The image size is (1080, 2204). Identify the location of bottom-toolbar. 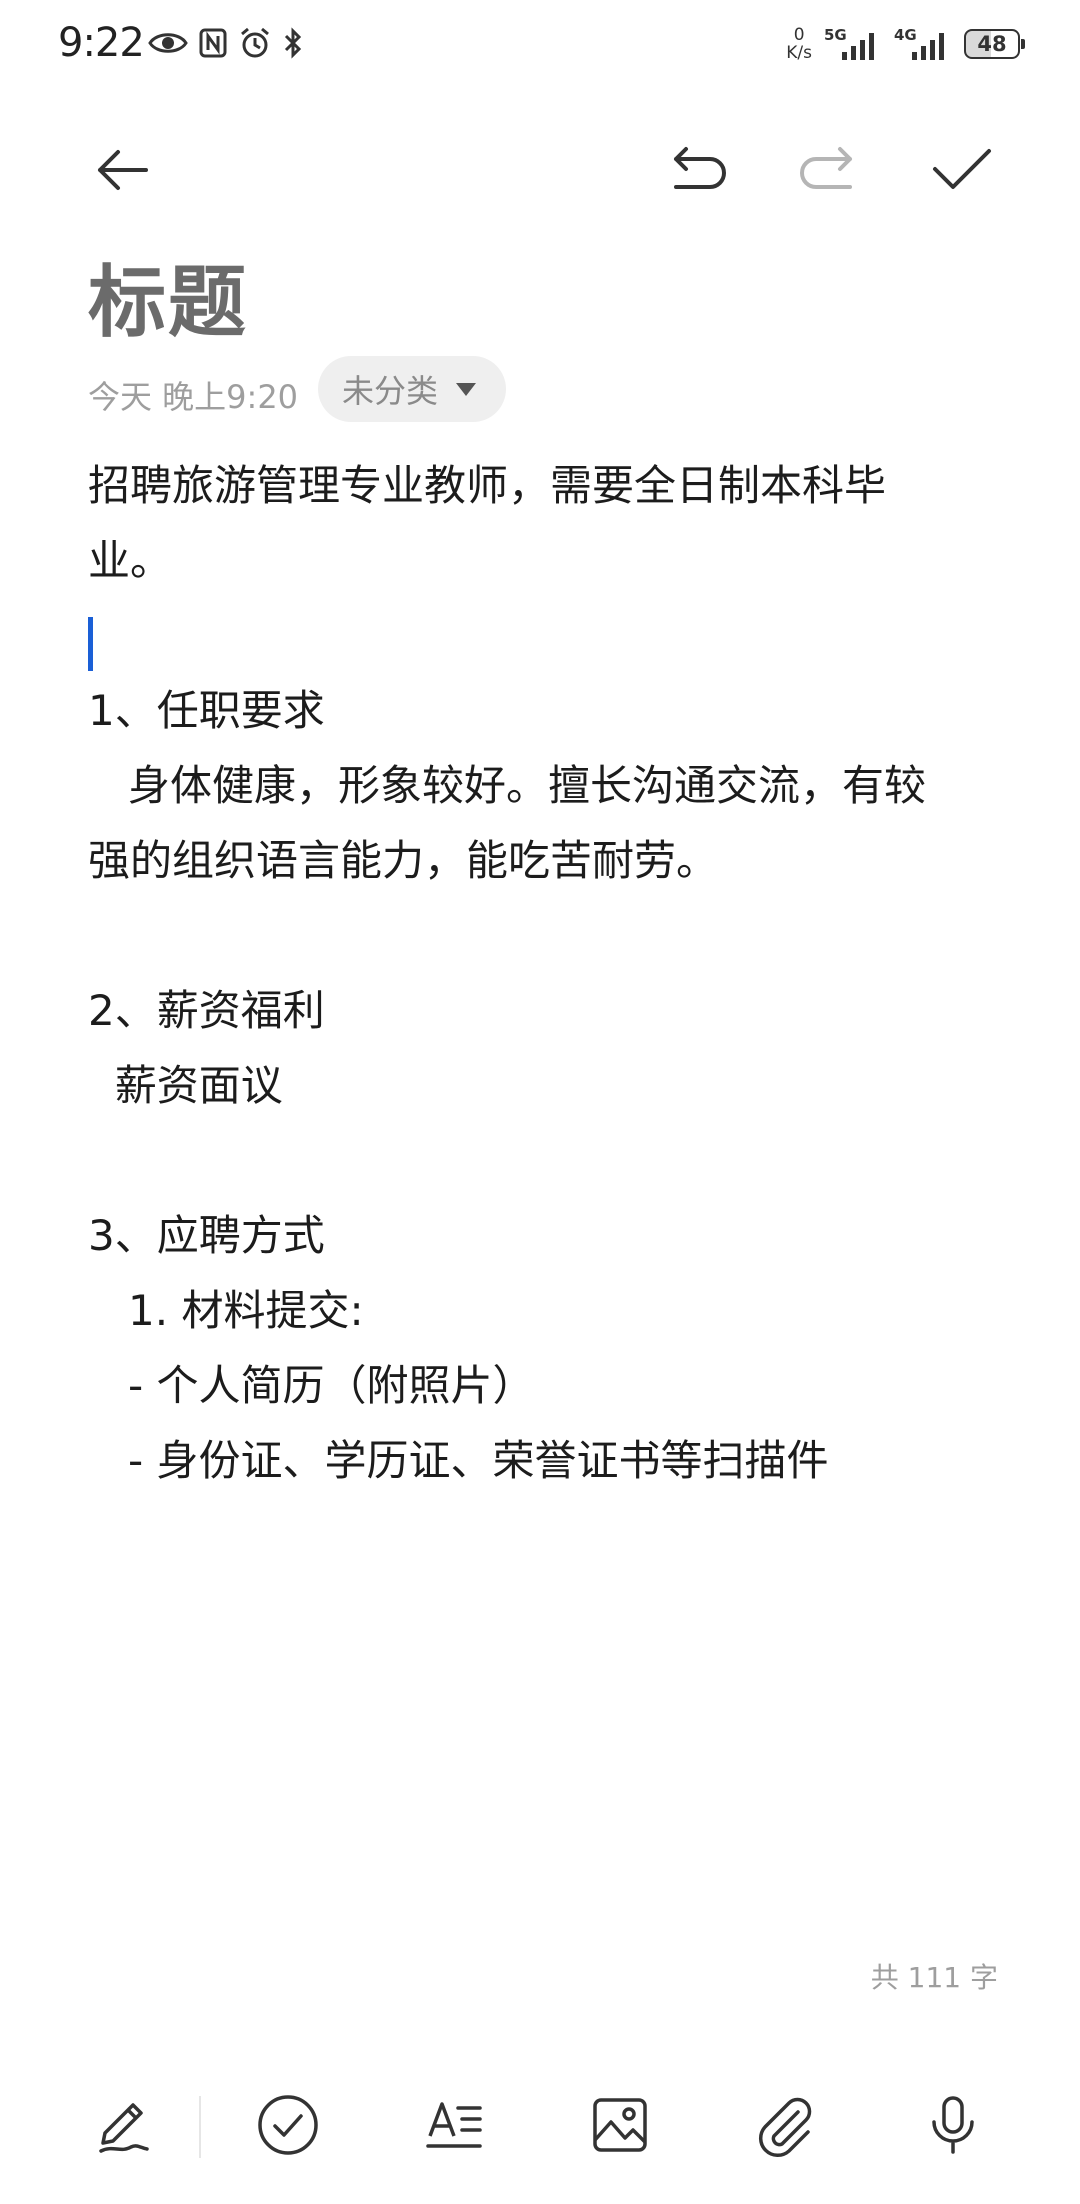
(540, 2125).